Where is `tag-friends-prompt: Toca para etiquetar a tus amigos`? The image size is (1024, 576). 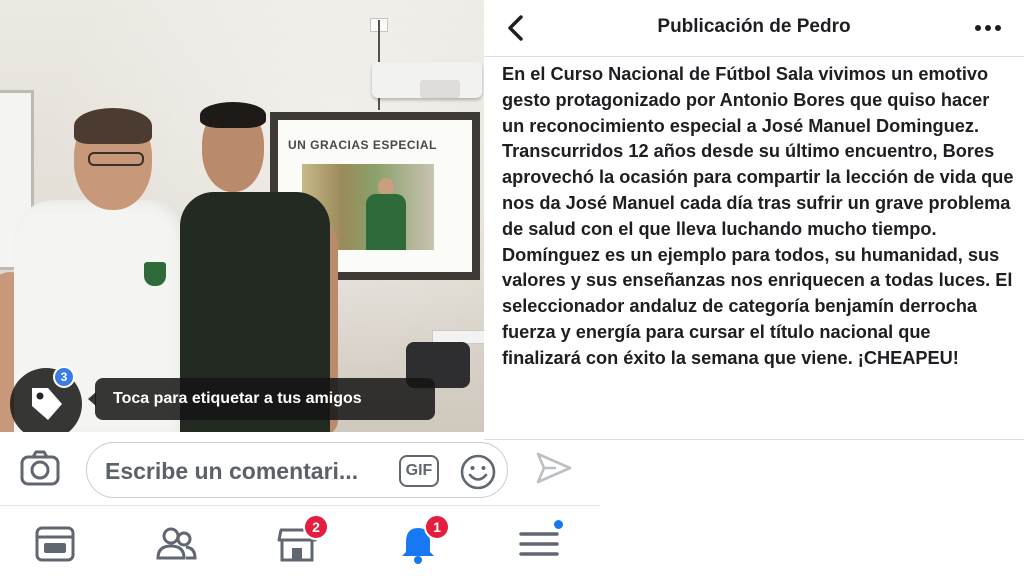
tag-friends-prompt: Toca para etiquetar a tus amigos is located at coordinates (265, 399).